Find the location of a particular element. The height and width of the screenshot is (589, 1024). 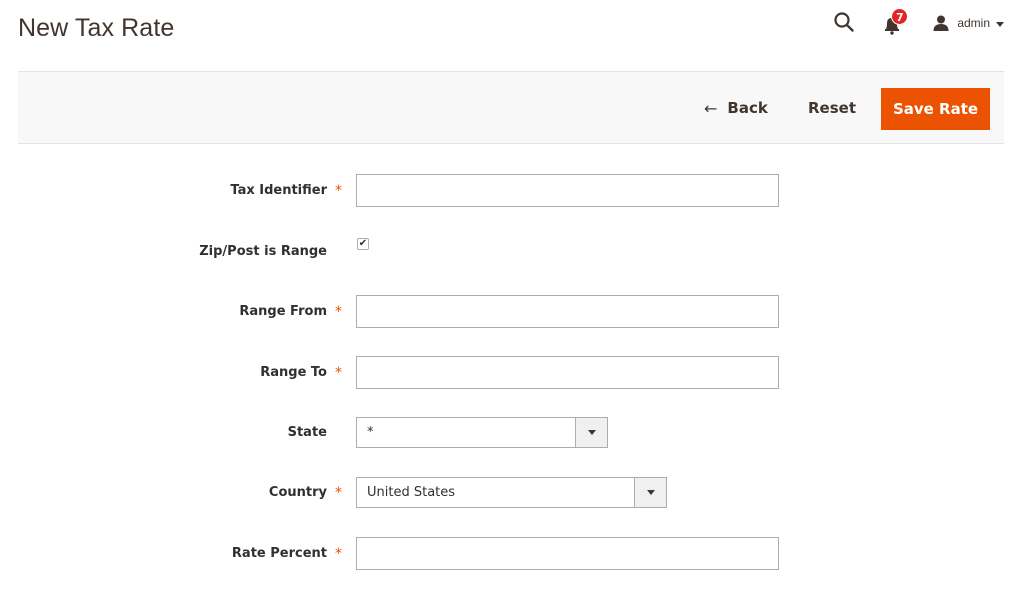

field-range-to: Range To * is located at coordinates (512, 372).